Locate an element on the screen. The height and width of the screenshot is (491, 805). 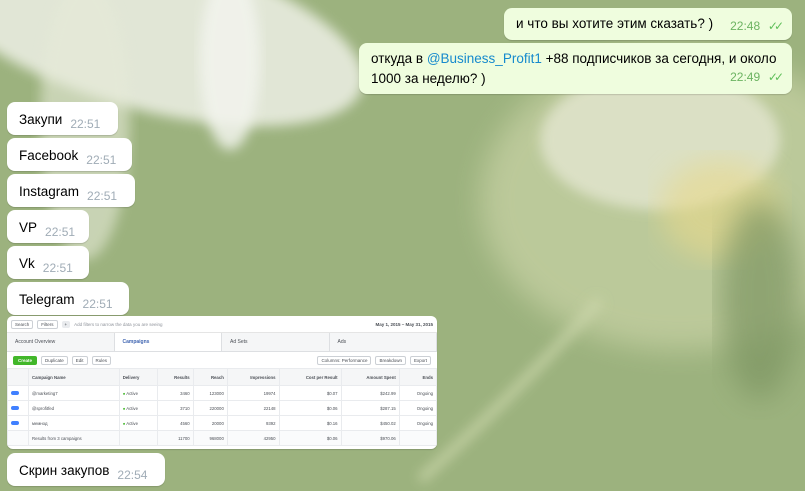
cell-impressions: 19974 is located at coordinates (253, 393).